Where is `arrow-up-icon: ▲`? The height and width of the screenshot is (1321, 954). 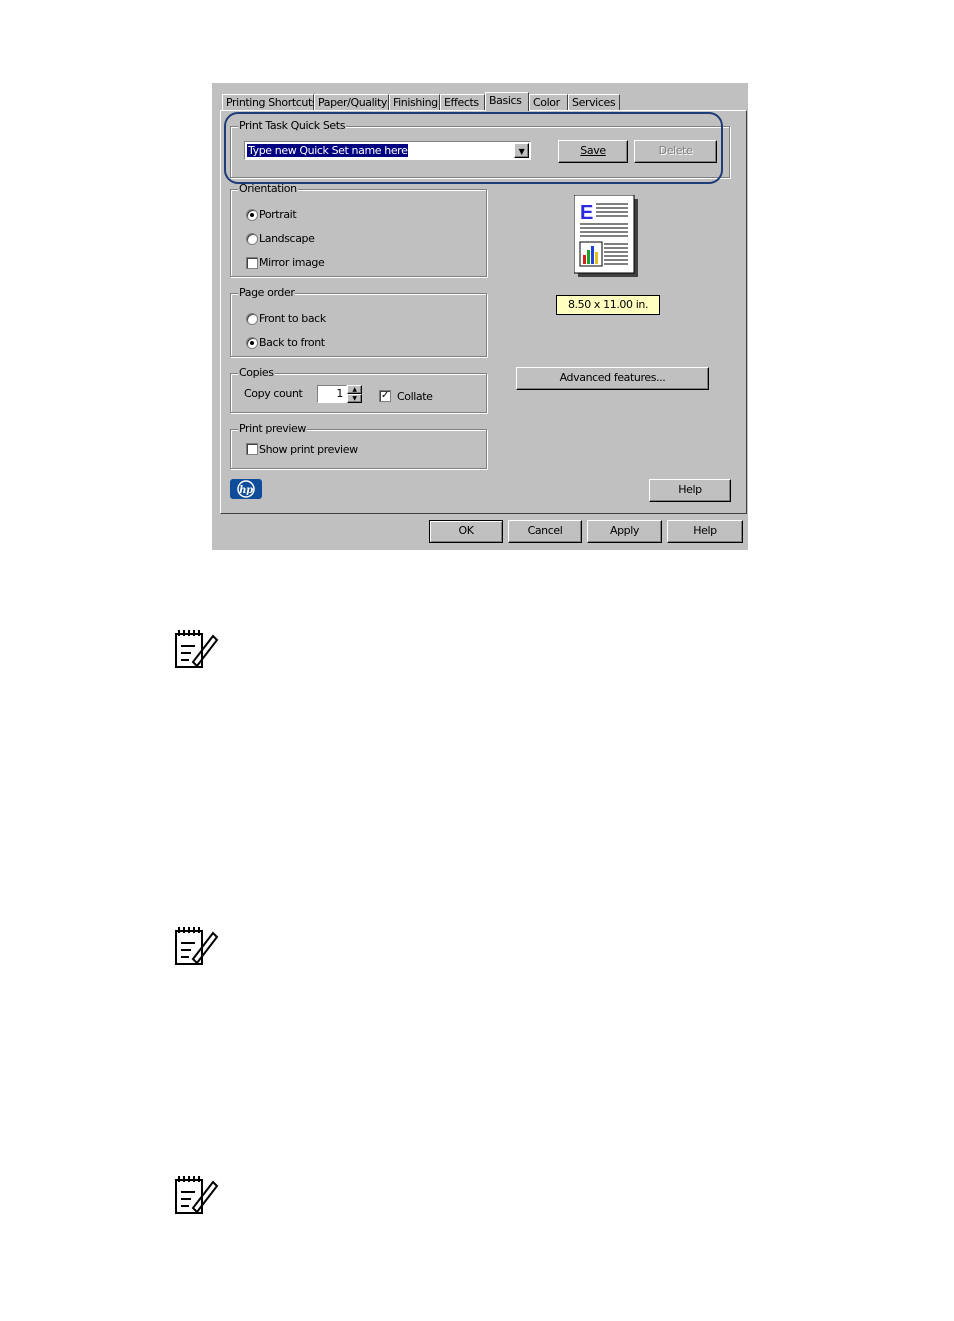 arrow-up-icon: ▲ is located at coordinates (354, 389).